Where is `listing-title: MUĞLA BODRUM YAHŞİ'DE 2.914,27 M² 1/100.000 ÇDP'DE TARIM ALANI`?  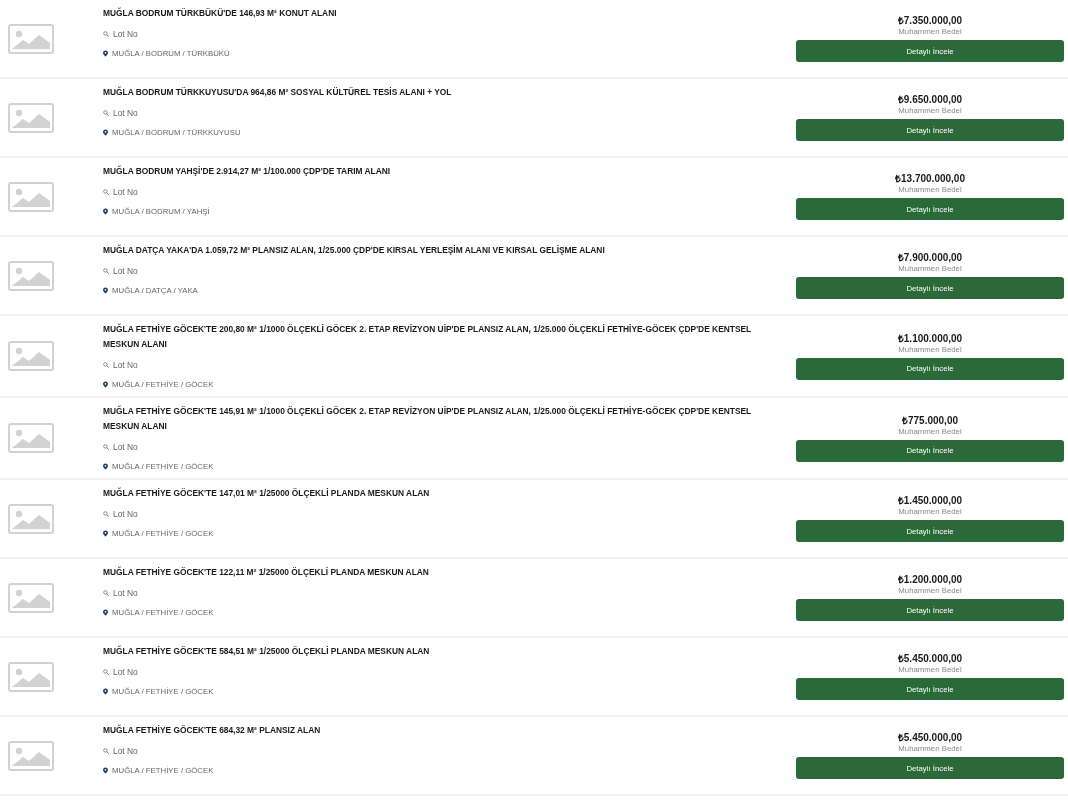
listing-title: MUĞLA BODRUM YAHŞİ'DE 2.914,27 M² 1/100.000 ÇDP'DE TARIM ALANI is located at coordinates (247, 171).